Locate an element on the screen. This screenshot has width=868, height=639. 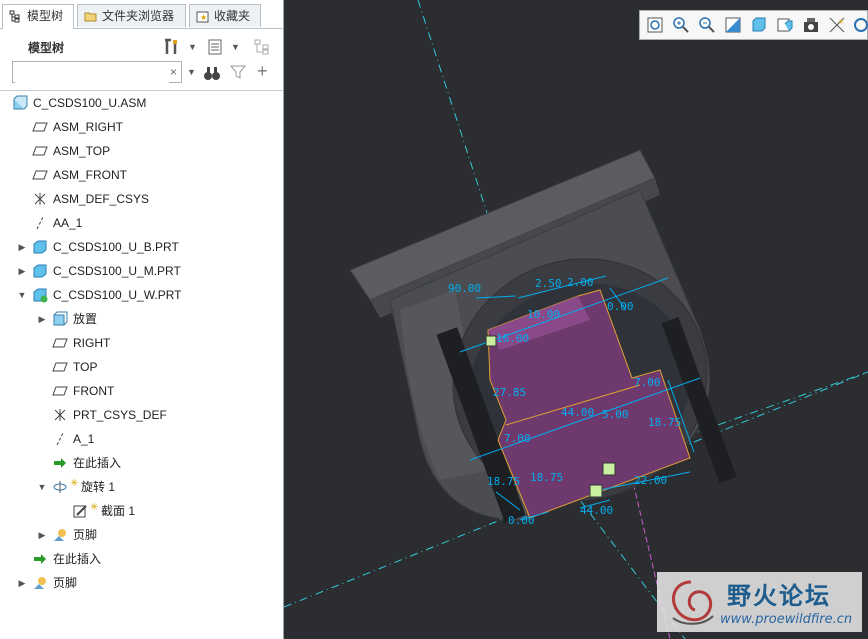
repaint-icon is located at coordinates (733, 25).